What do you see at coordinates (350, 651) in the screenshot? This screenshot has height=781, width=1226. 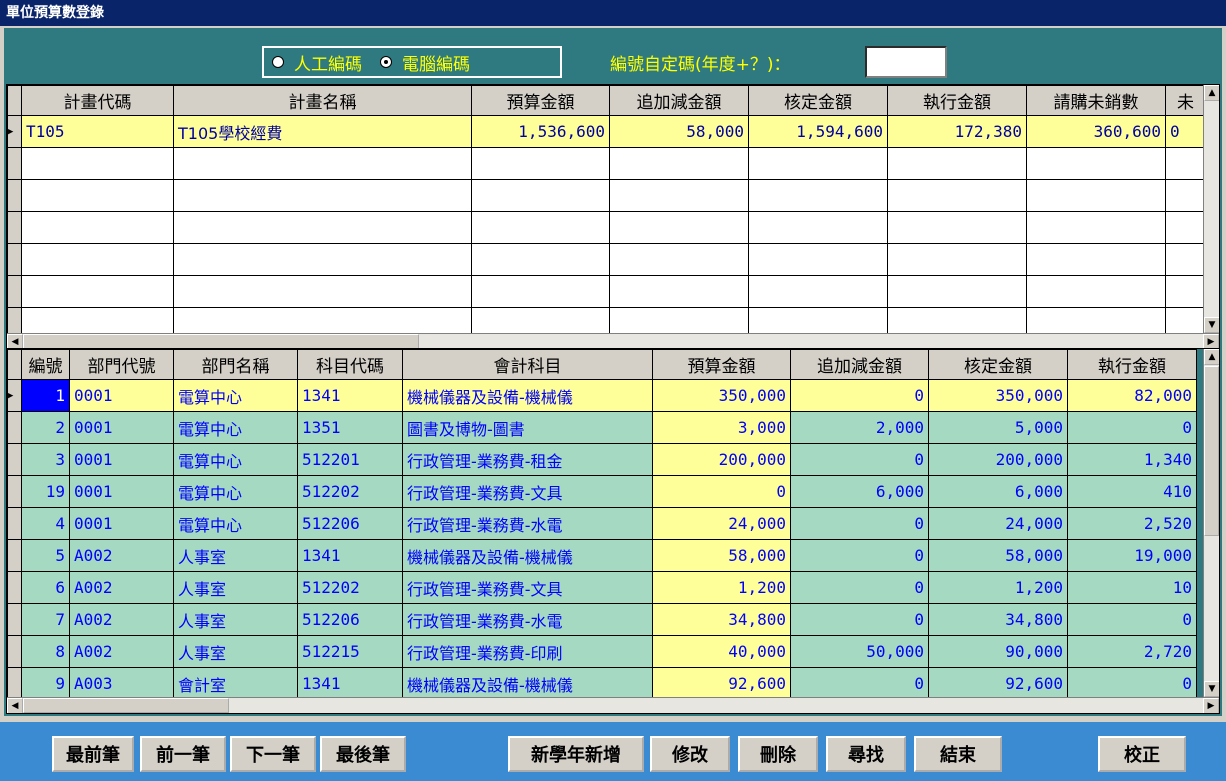 I see `cell-subject-code: 512215` at bounding box center [350, 651].